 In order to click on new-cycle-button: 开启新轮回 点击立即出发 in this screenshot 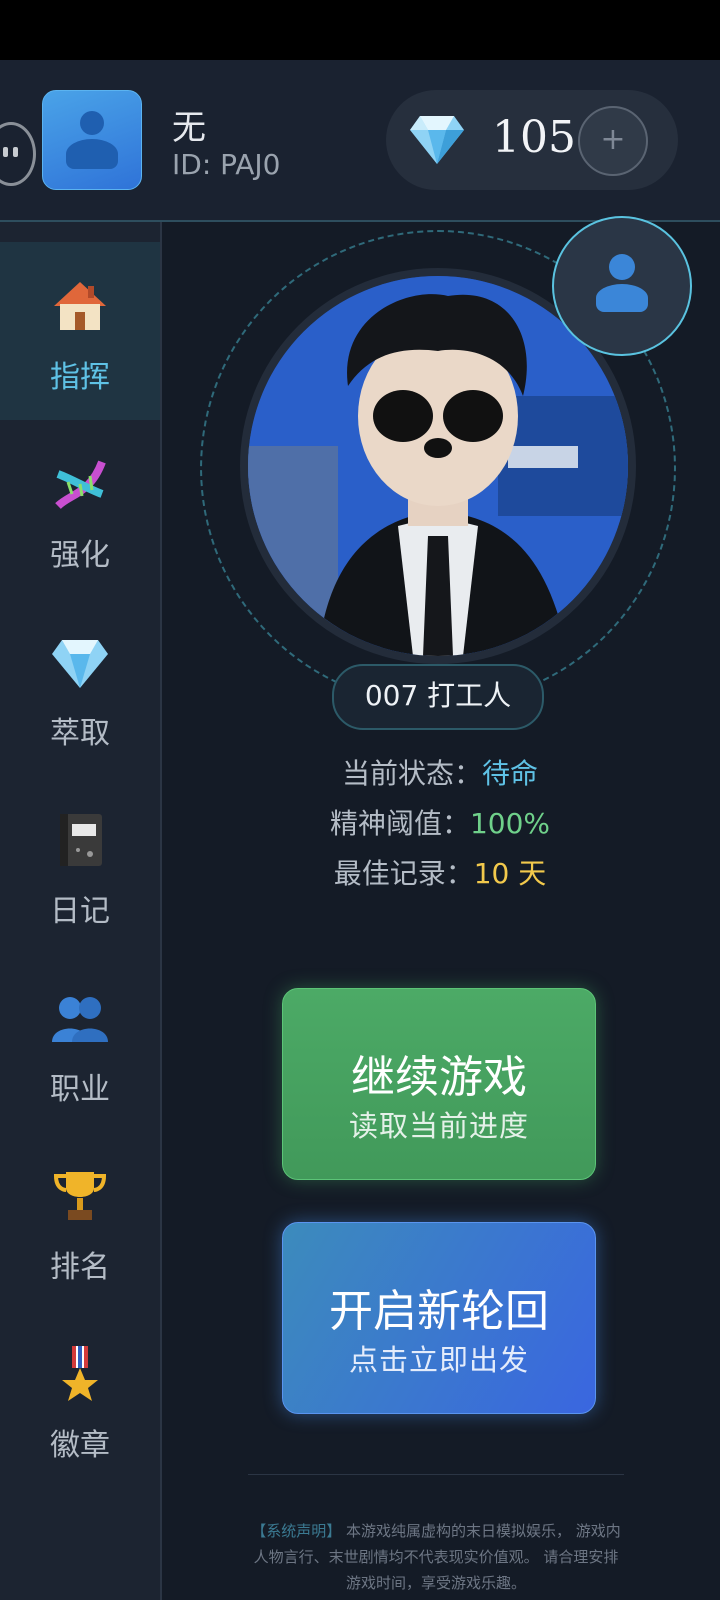, I will do `click(439, 1318)`.